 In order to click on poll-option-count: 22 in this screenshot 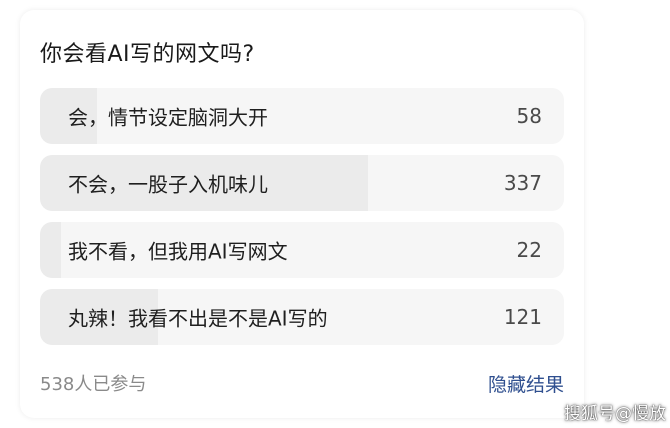, I will do `click(529, 250)`.